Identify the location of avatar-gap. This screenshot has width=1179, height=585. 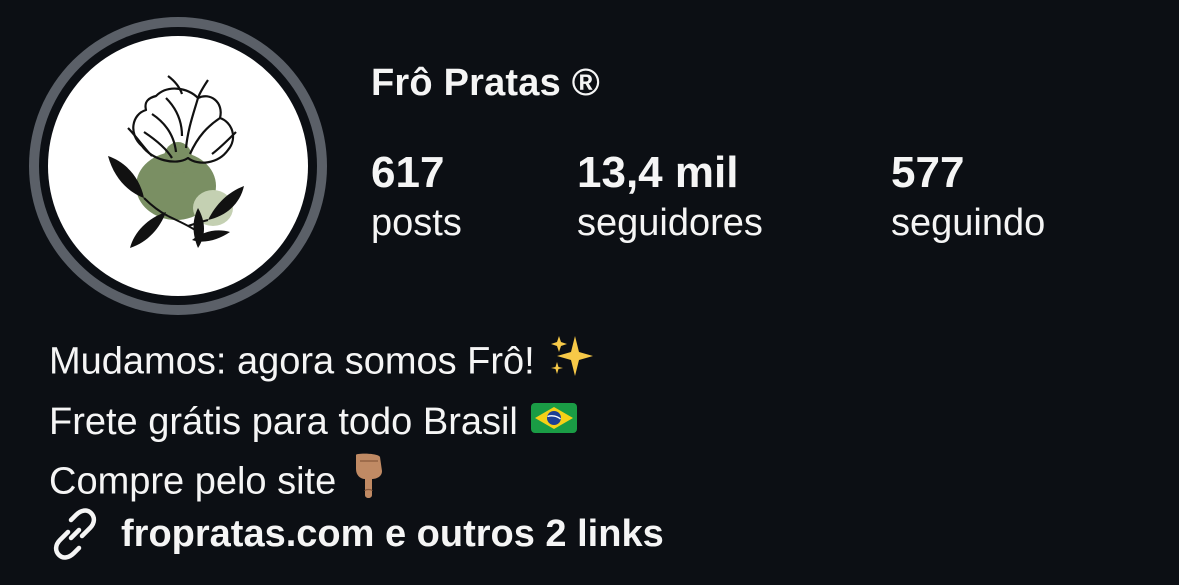
(178, 166).